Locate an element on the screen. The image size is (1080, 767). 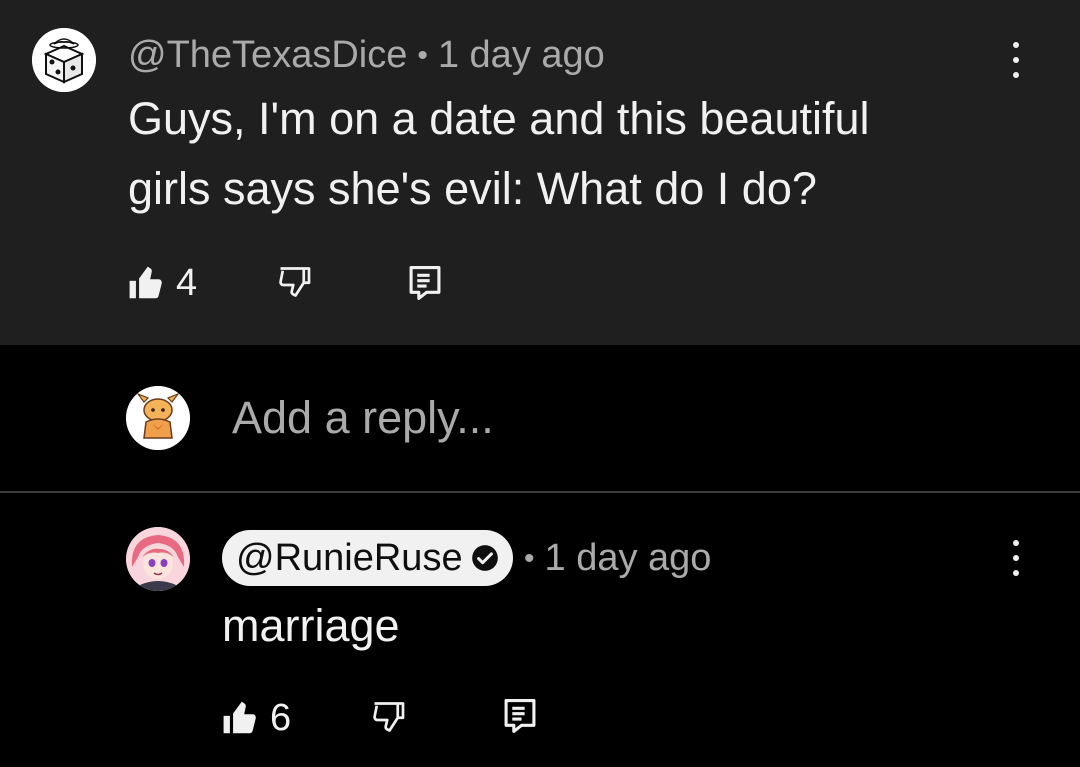
comment-dislike-button is located at coordinates (294, 282).